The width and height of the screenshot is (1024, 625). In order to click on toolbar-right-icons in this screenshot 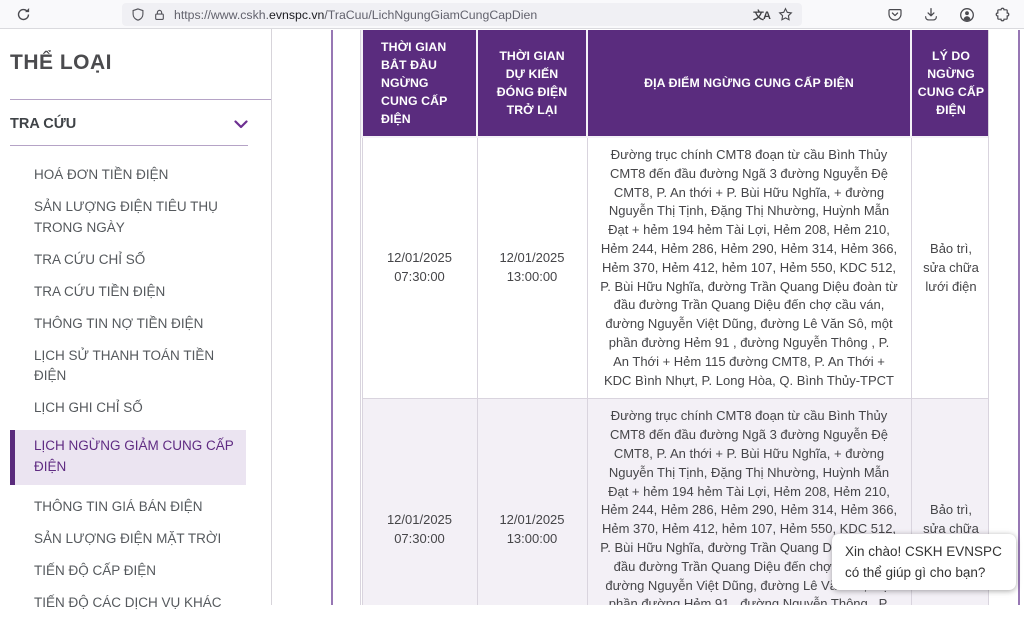, I will do `click(948, 14)`.